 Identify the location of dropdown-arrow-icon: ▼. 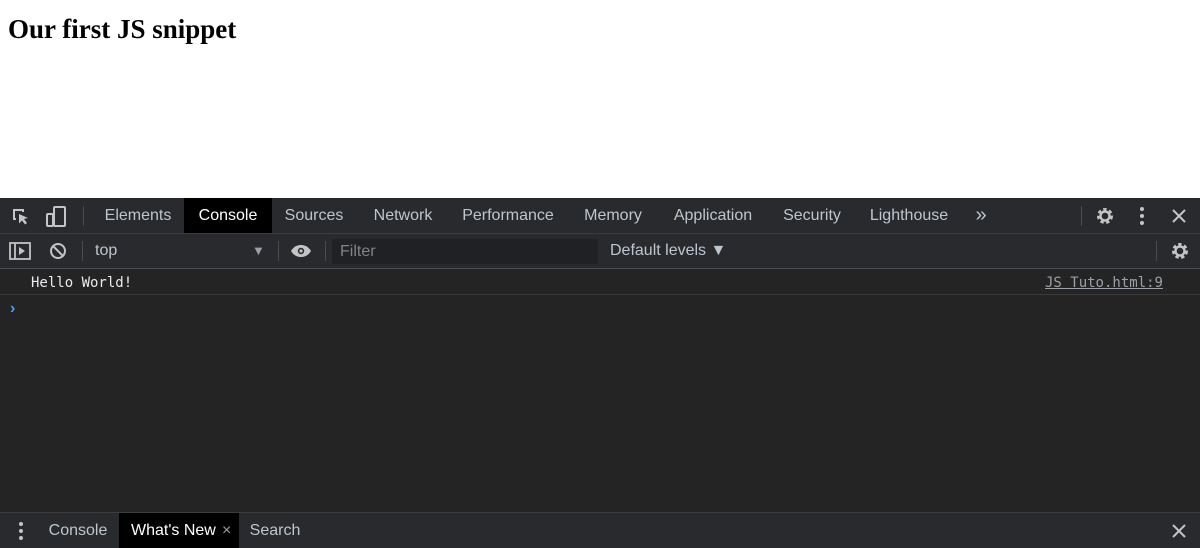
(258, 250).